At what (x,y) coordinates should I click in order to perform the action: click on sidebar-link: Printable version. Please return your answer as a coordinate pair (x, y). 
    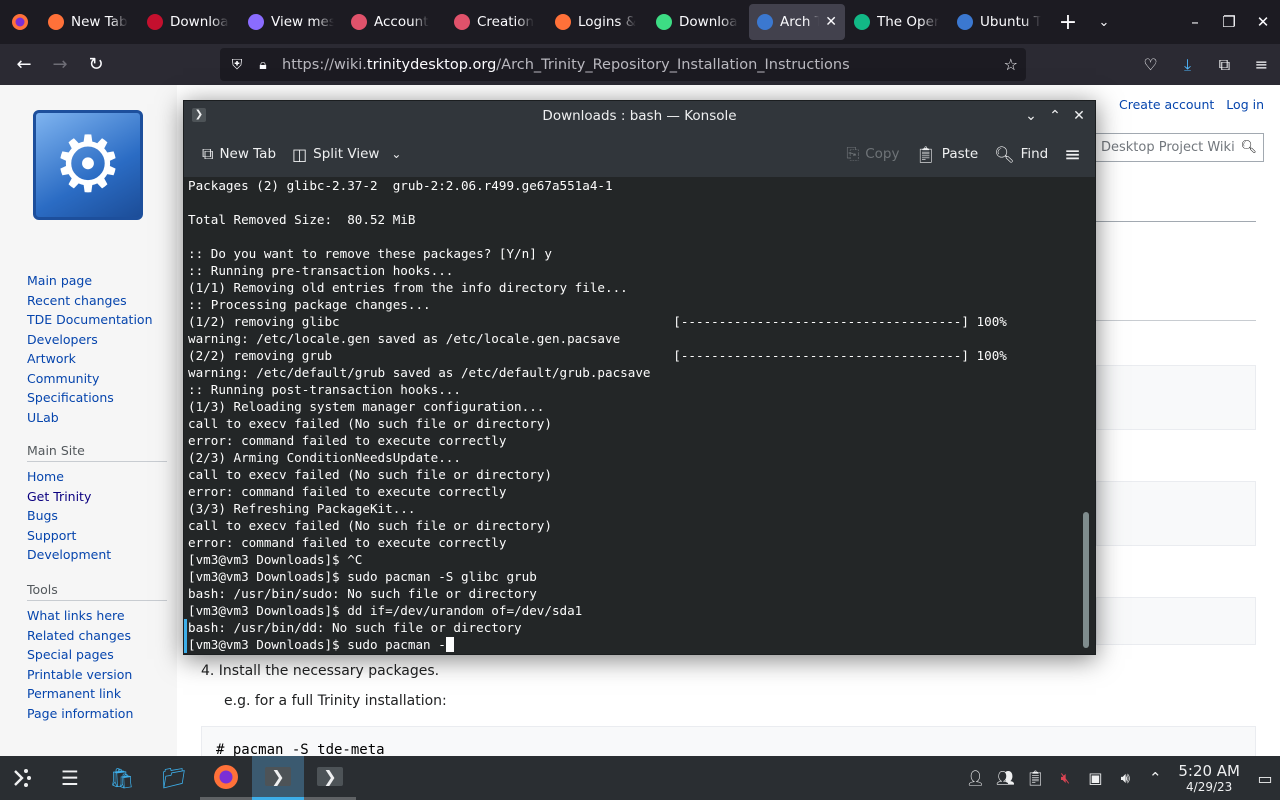
    Looking at the image, I should click on (97, 675).